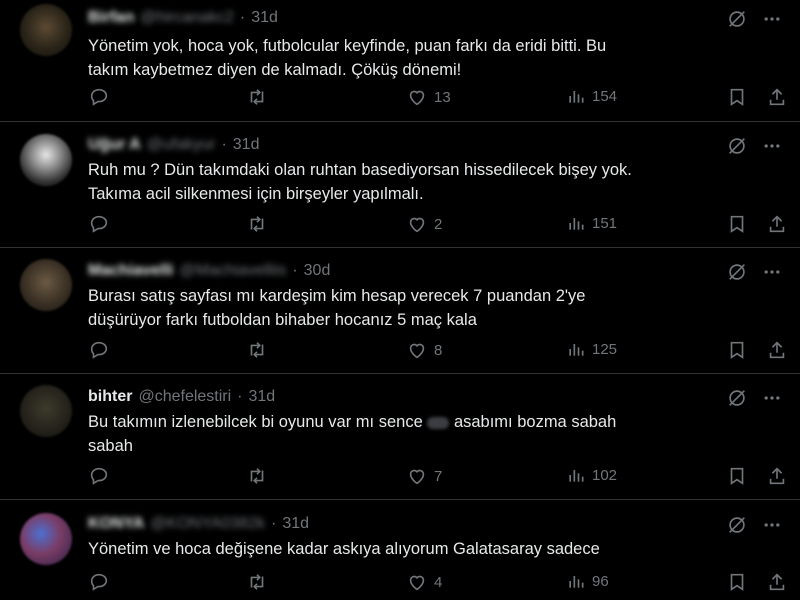 The height and width of the screenshot is (600, 800). I want to click on tweet-header: KONYA @KONYA0382k · 31d, so click(198, 524).